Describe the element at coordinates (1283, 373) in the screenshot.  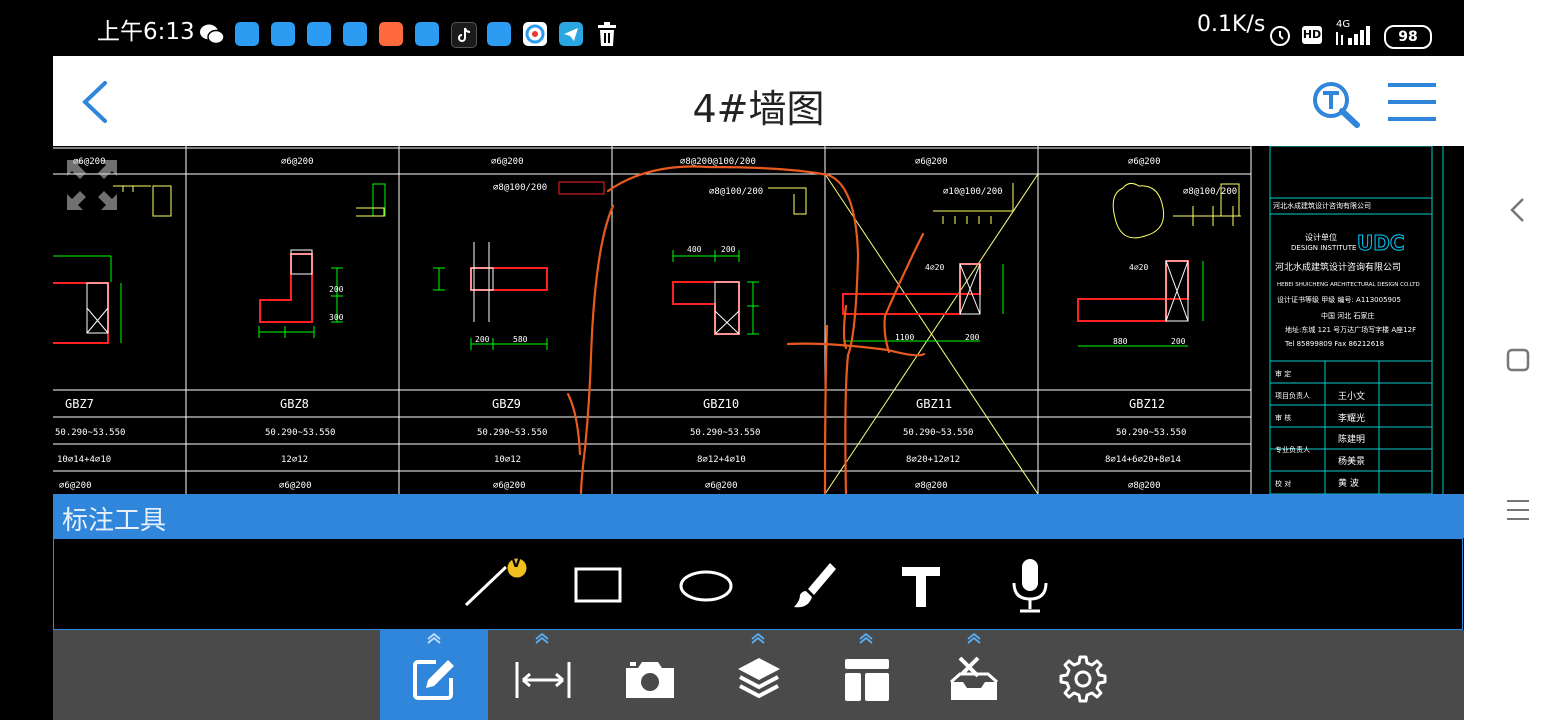
I see `title-block-role: 审 定` at that location.